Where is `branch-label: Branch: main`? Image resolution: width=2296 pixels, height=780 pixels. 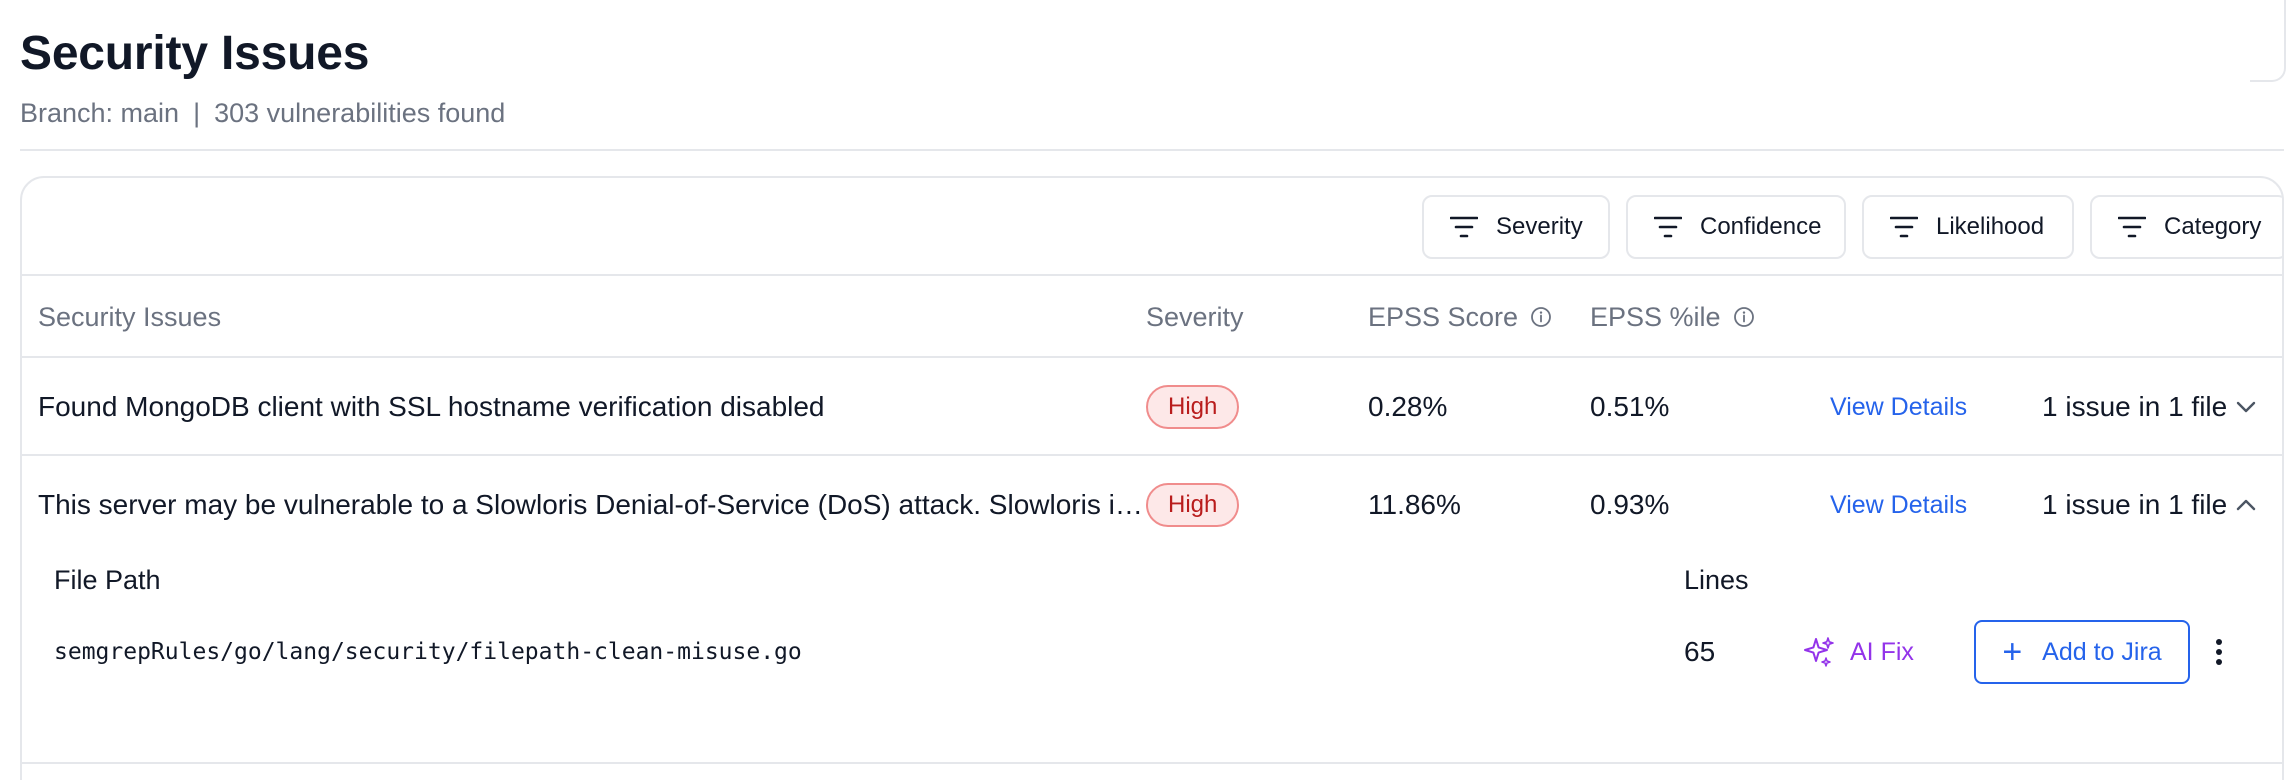
branch-label: Branch: main is located at coordinates (100, 113).